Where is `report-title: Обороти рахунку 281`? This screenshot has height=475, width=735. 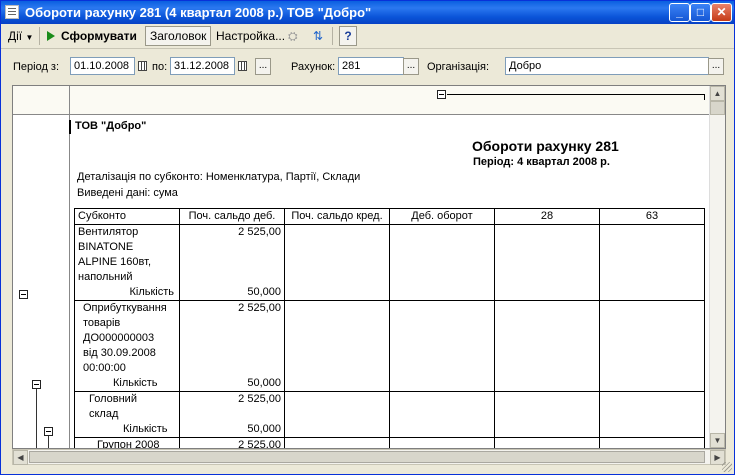 report-title: Обороти рахунку 281 is located at coordinates (545, 146).